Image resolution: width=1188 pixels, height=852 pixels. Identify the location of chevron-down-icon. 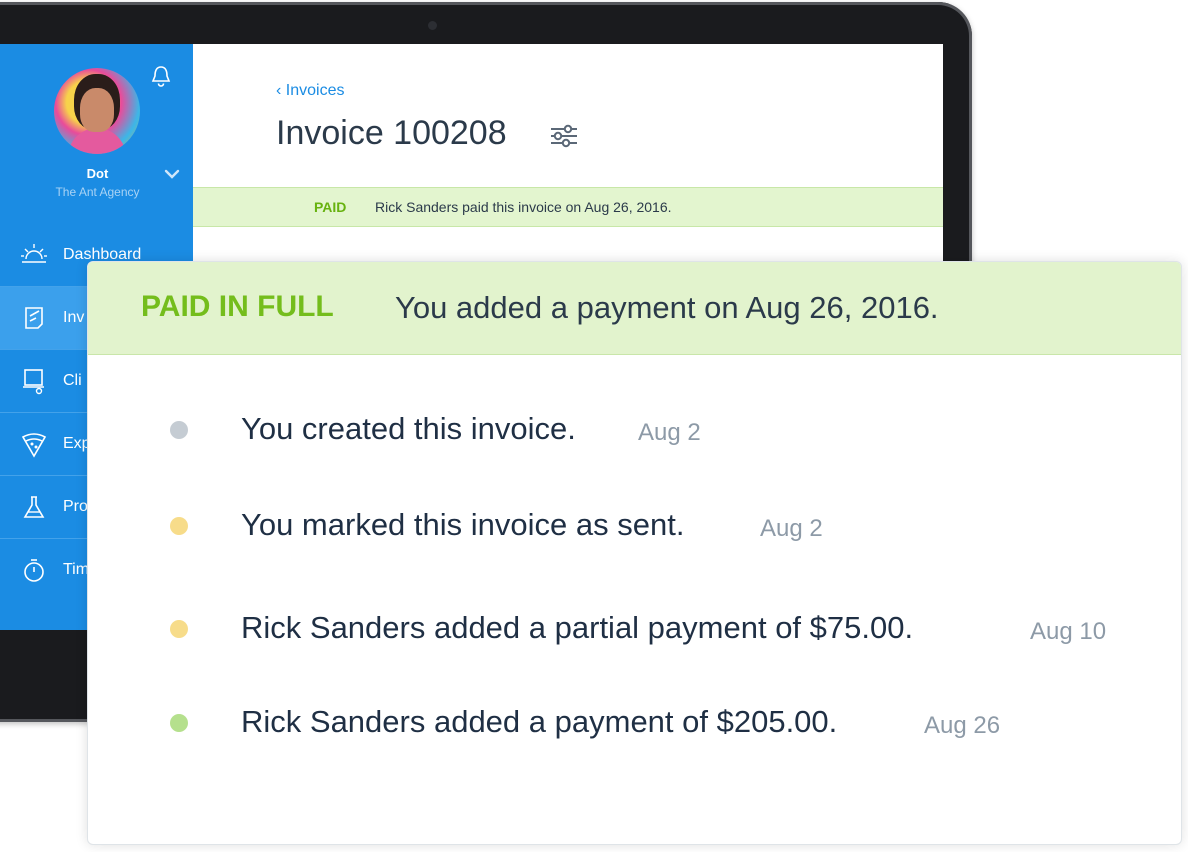
(172, 174).